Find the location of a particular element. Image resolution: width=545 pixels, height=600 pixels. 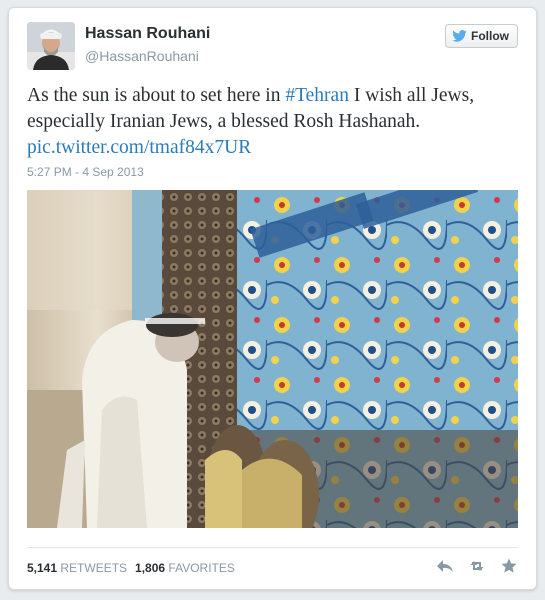

user-name: Hassan Rouhani is located at coordinates (147, 34).